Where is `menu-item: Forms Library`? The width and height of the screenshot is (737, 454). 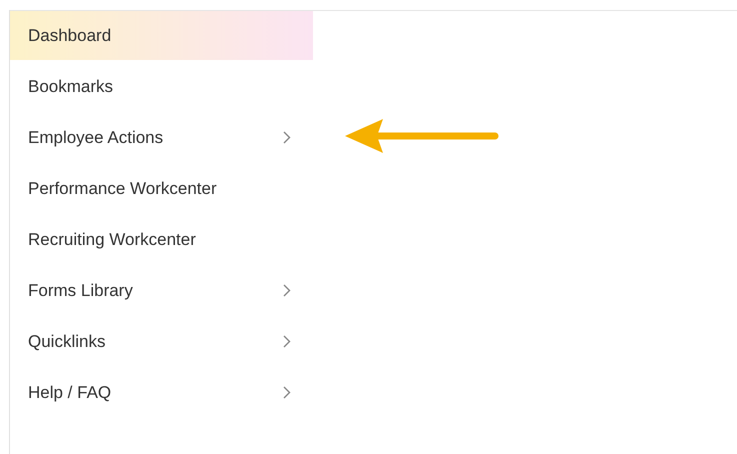 menu-item: Forms Library is located at coordinates (161, 290).